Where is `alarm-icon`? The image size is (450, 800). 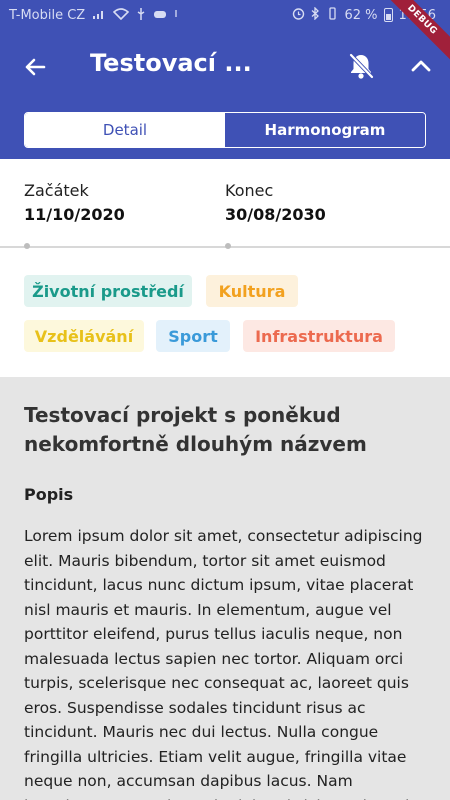 alarm-icon is located at coordinates (298, 15).